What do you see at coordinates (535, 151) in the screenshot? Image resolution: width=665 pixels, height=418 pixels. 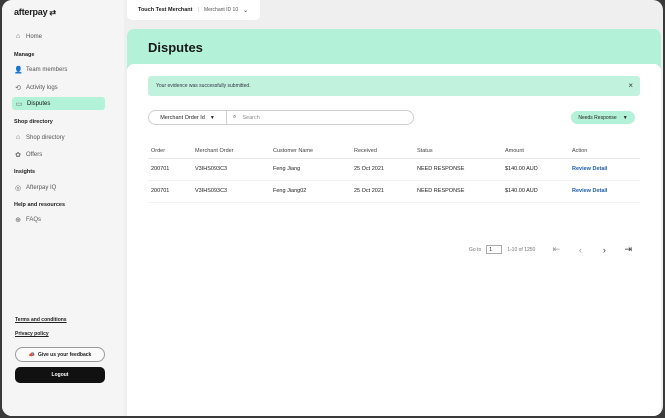 I see `col-amount: Amount` at bounding box center [535, 151].